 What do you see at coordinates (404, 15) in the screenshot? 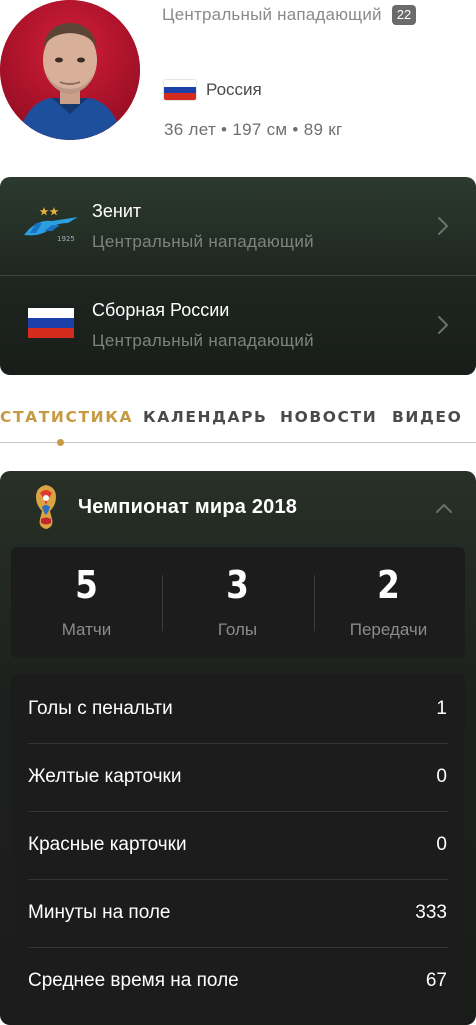
I see `player-number-badge: 22` at bounding box center [404, 15].